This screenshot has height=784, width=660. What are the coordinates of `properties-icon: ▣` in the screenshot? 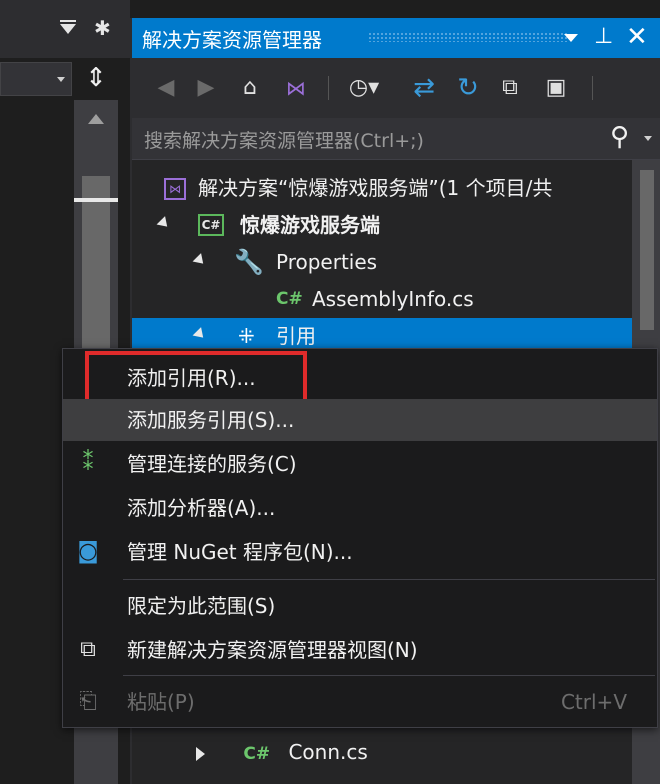 It's located at (556, 88).